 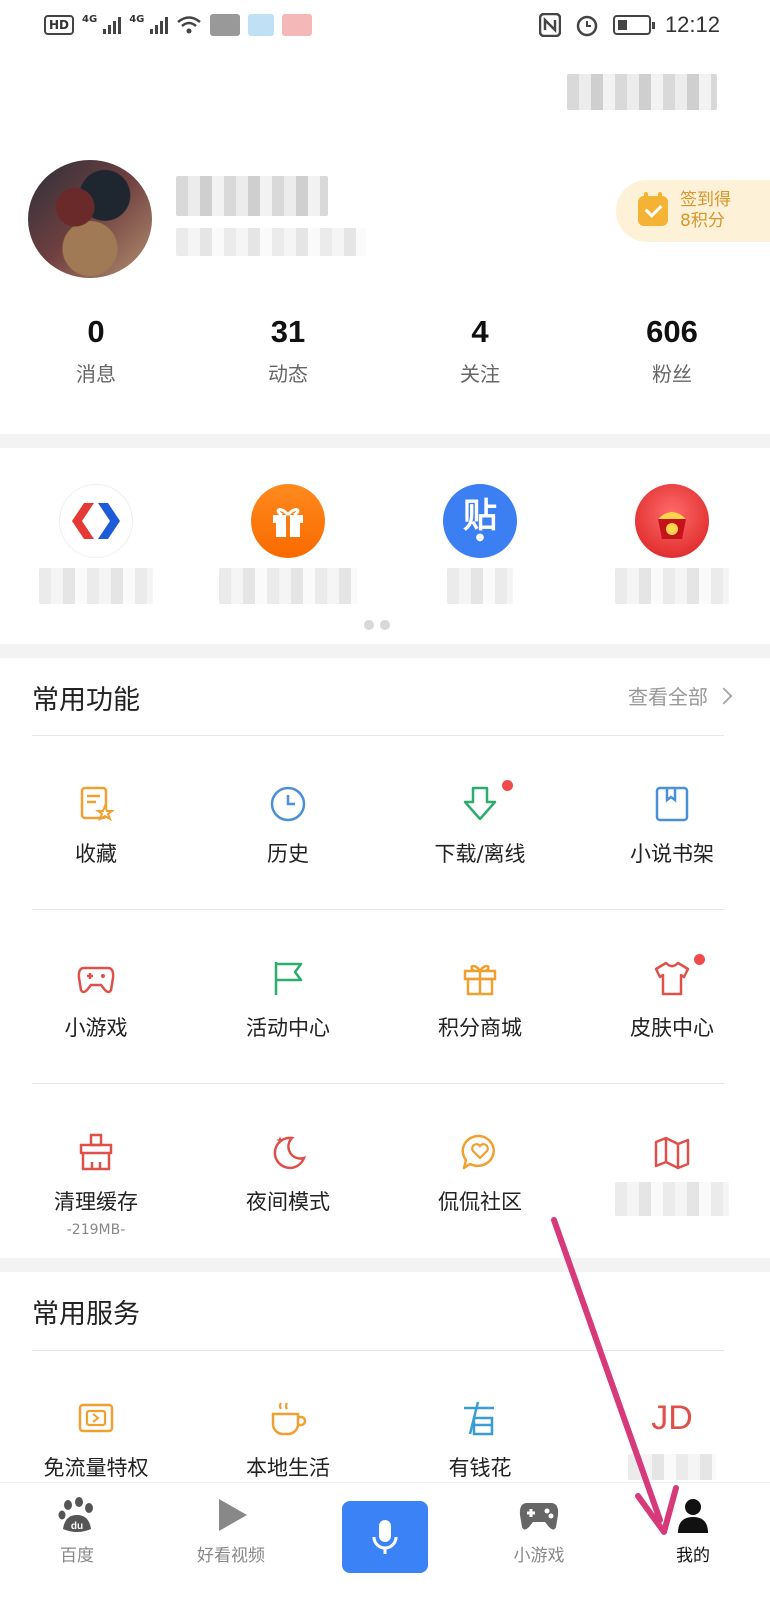 I want to click on nav-label: 好看视频, so click(x=231, y=1556).